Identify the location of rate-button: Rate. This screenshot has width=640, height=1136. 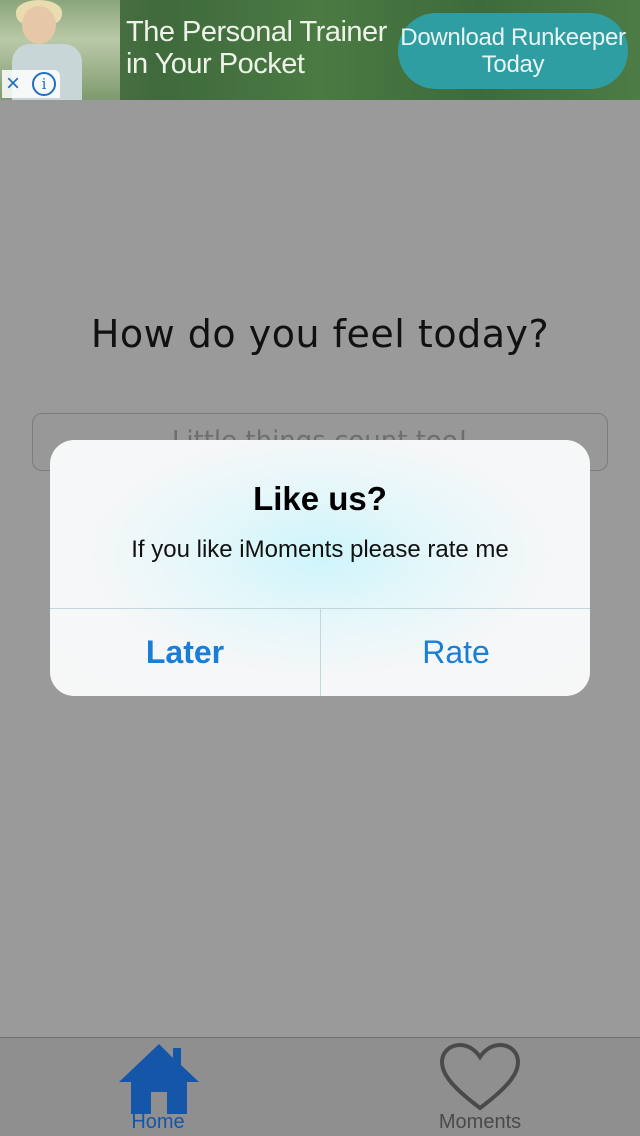
(455, 652).